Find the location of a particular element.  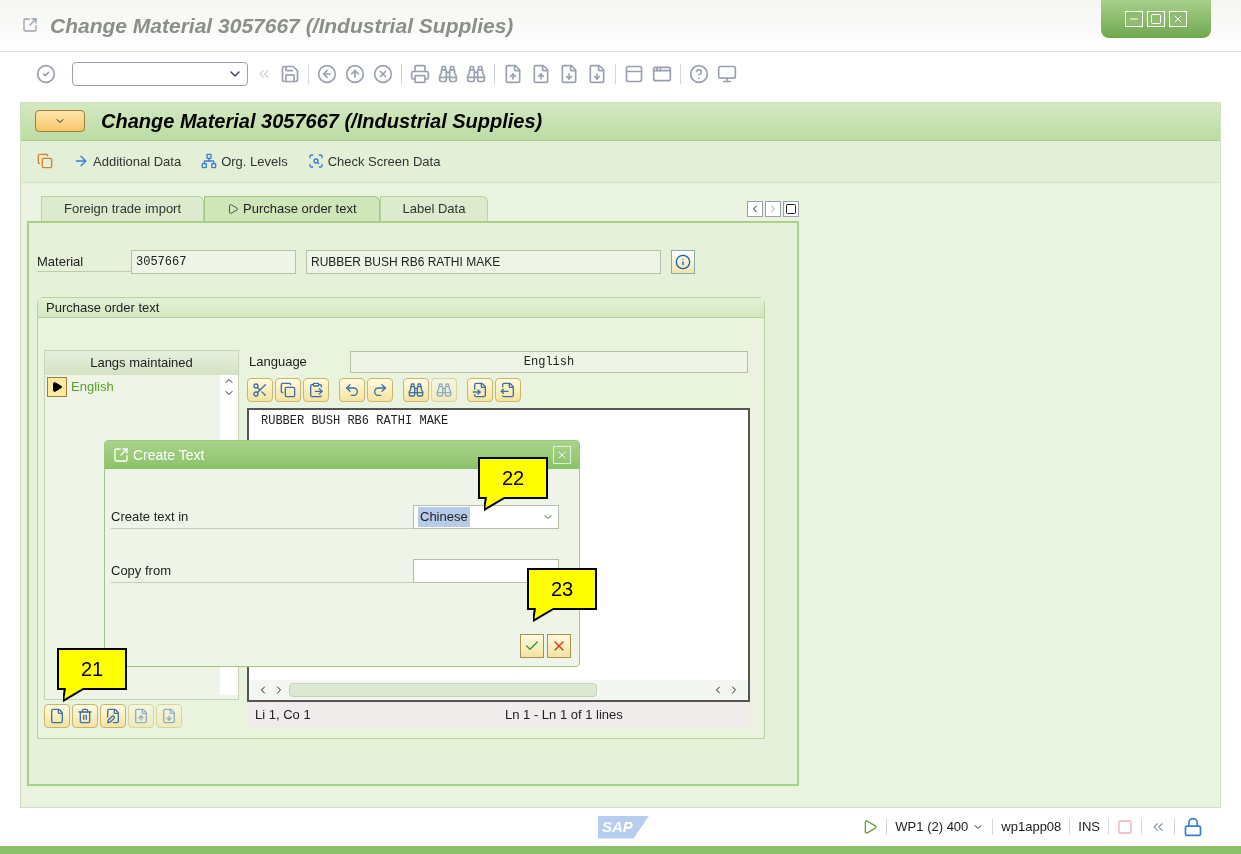

sap-logo: SAP is located at coordinates (623, 827).